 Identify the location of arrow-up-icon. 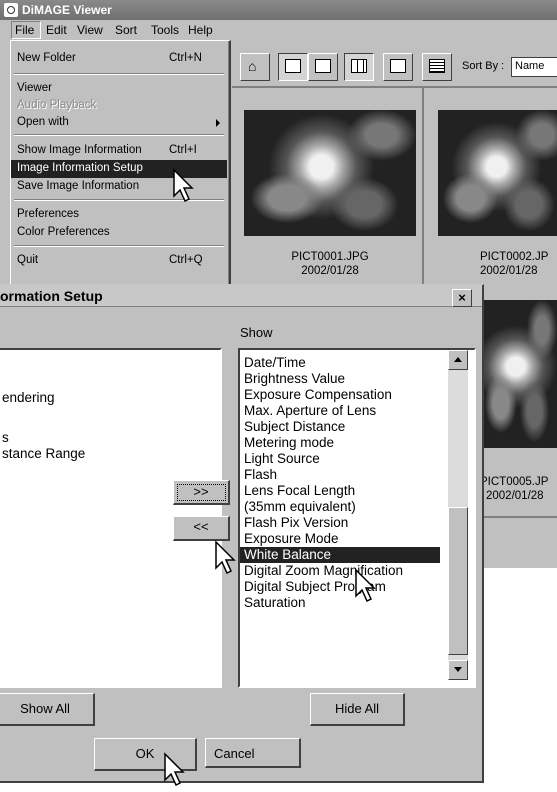
(458, 359).